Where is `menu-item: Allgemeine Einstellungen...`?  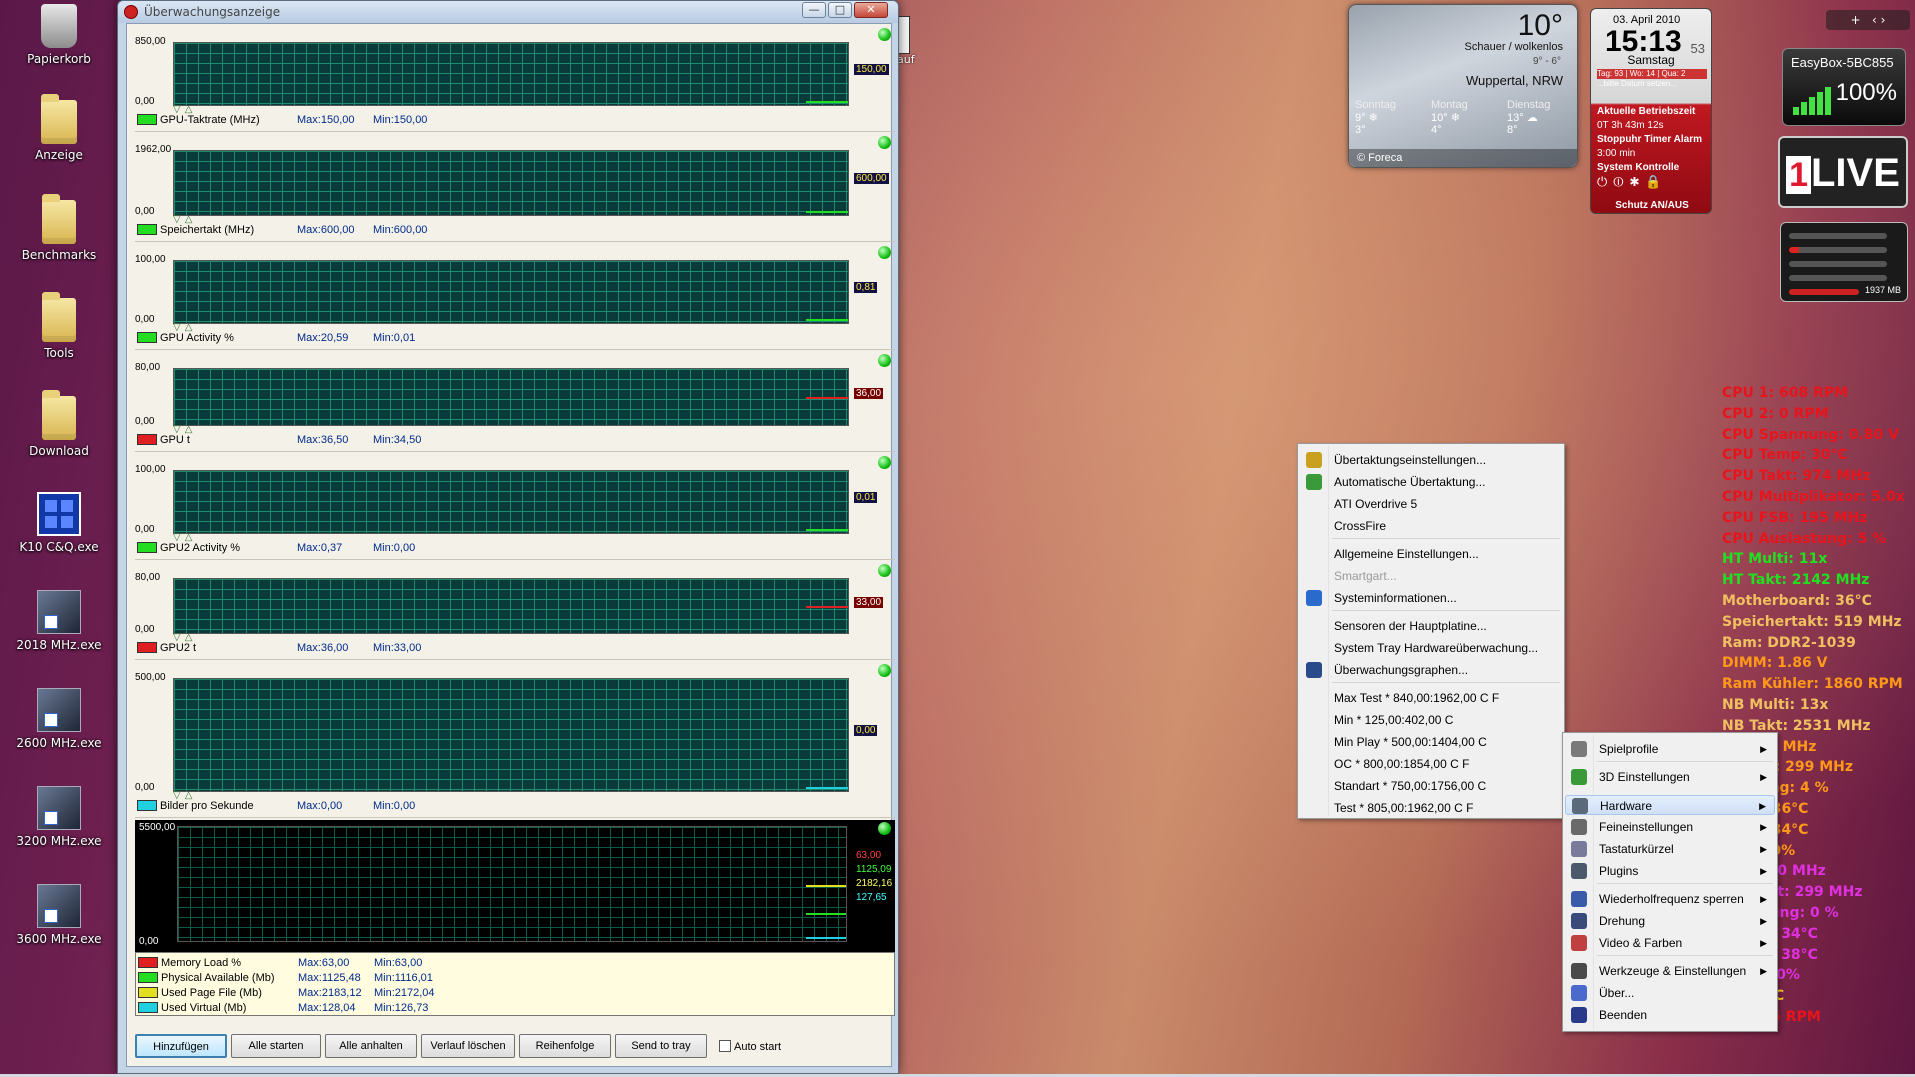
menu-item: Allgemeine Einstellungen... is located at coordinates (1431, 554).